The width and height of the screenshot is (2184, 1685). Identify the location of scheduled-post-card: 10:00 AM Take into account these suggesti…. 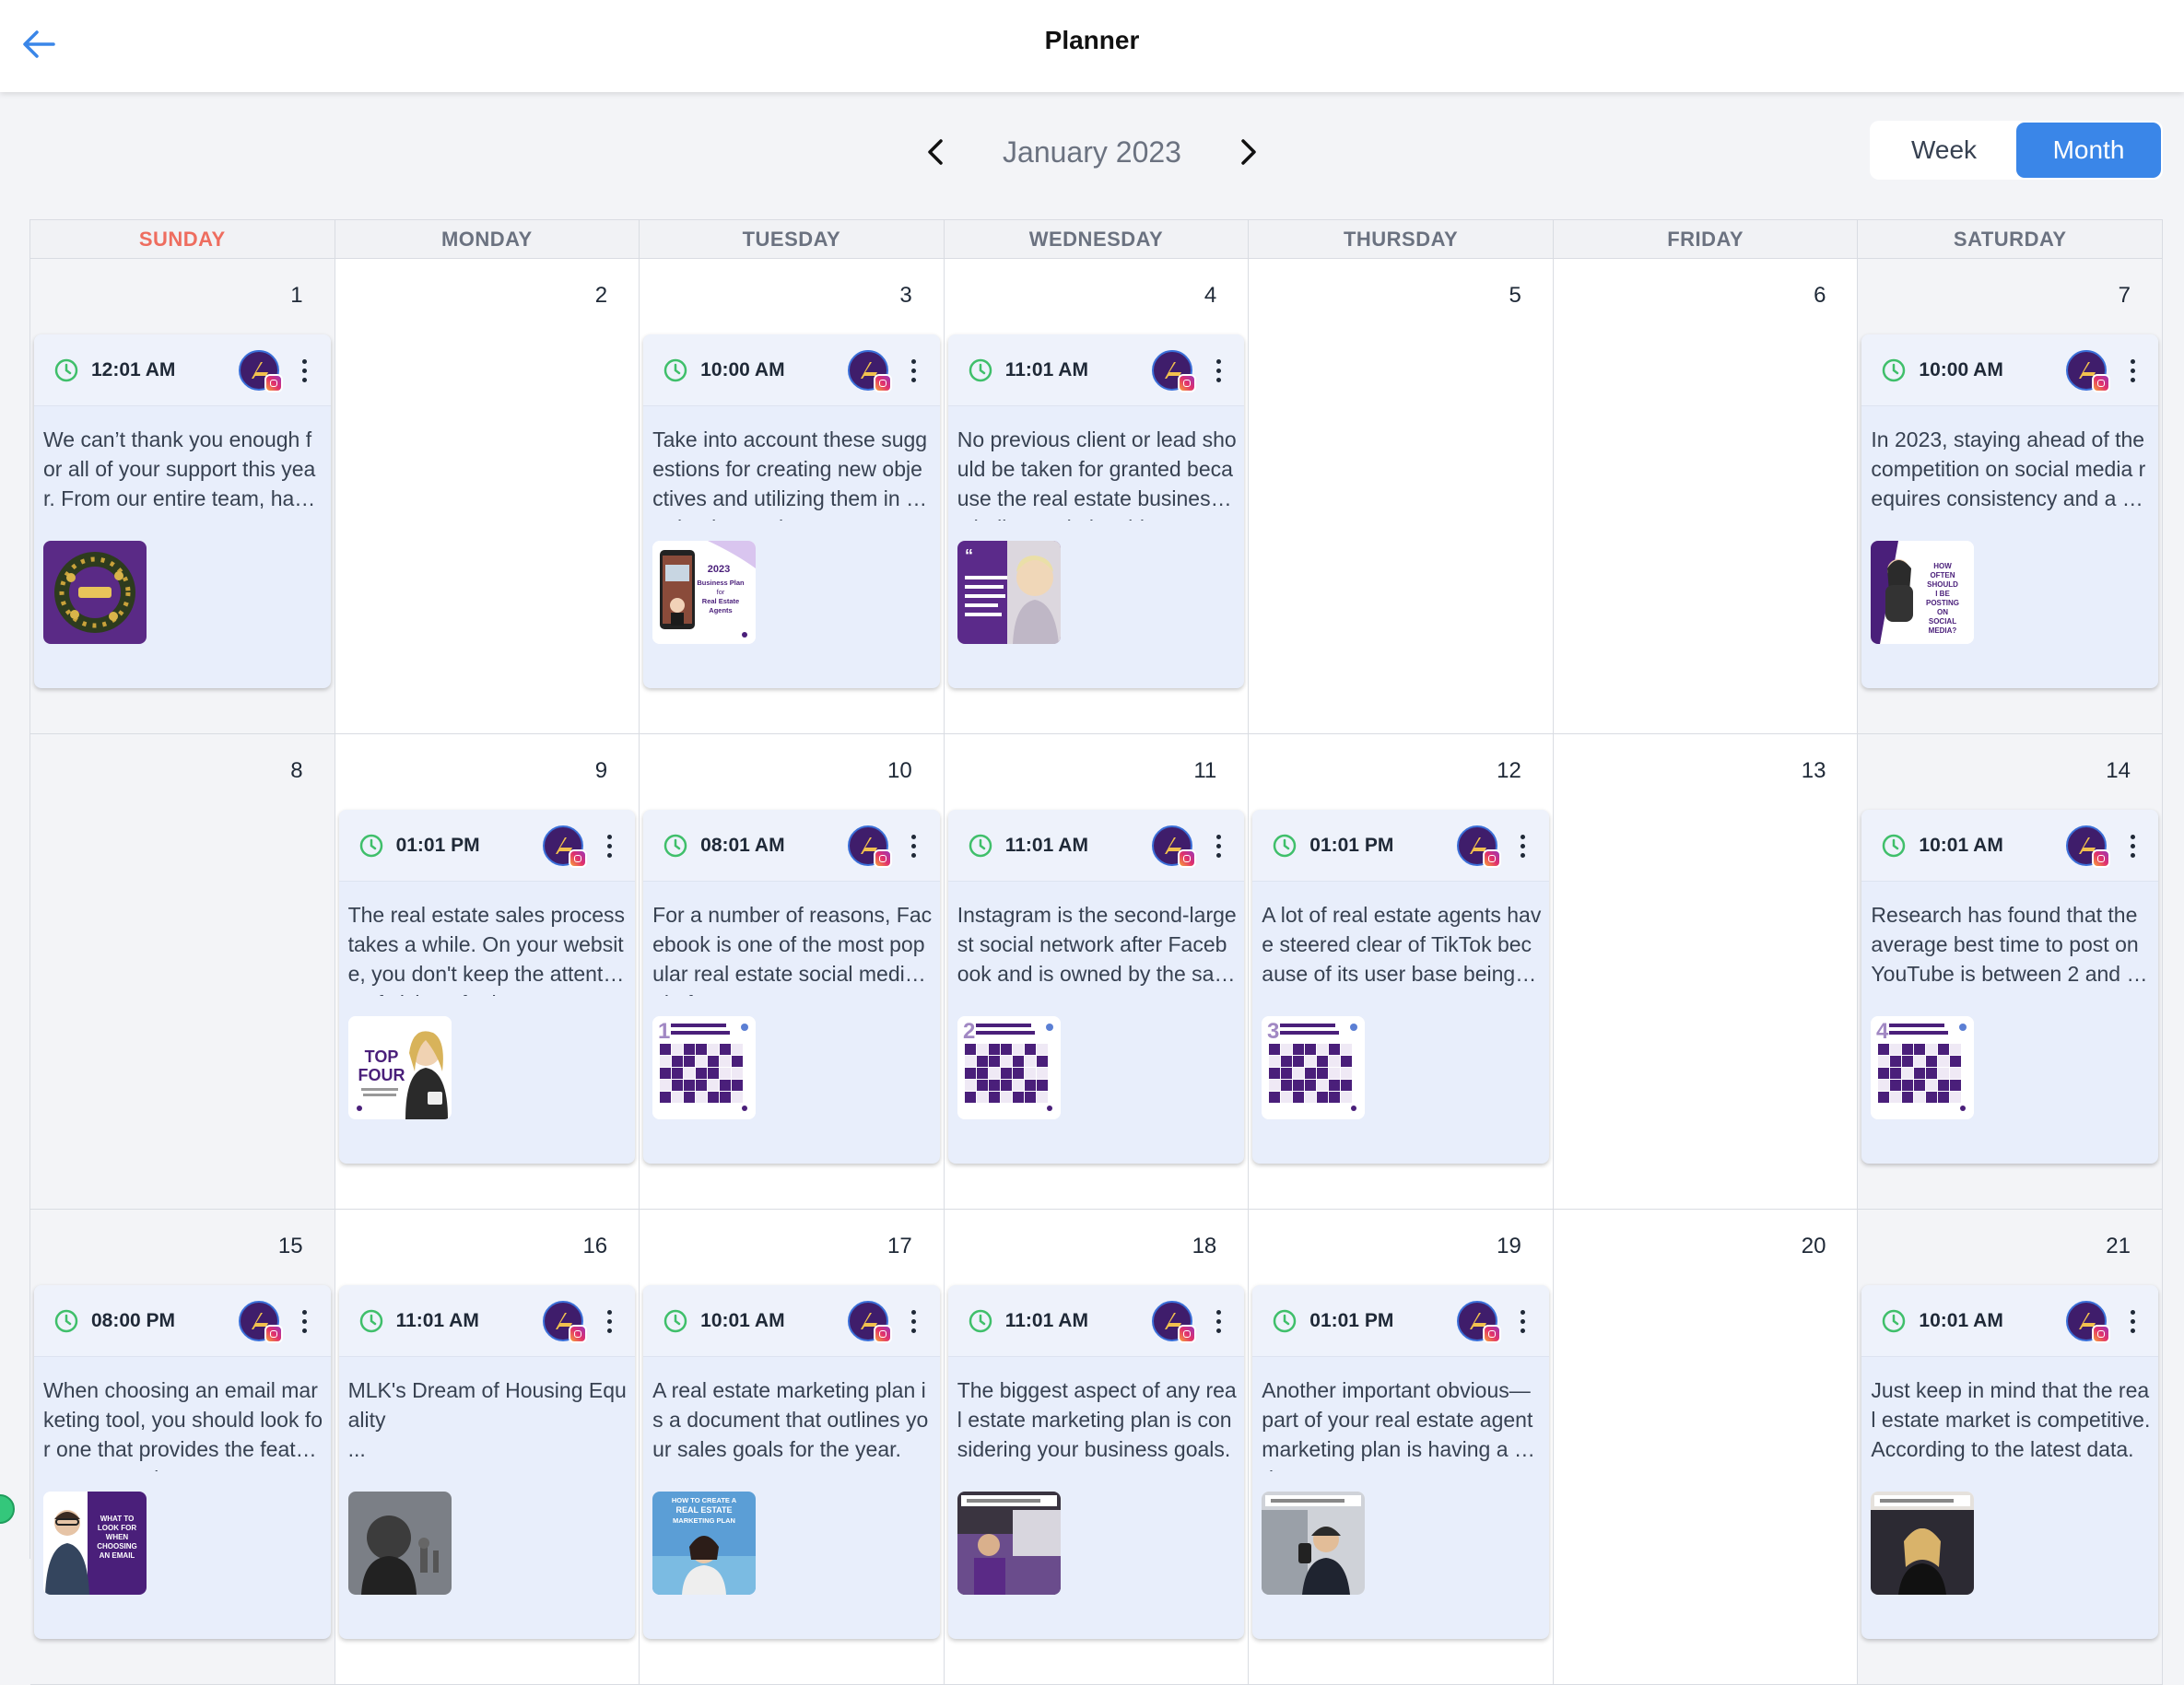
(791, 511).